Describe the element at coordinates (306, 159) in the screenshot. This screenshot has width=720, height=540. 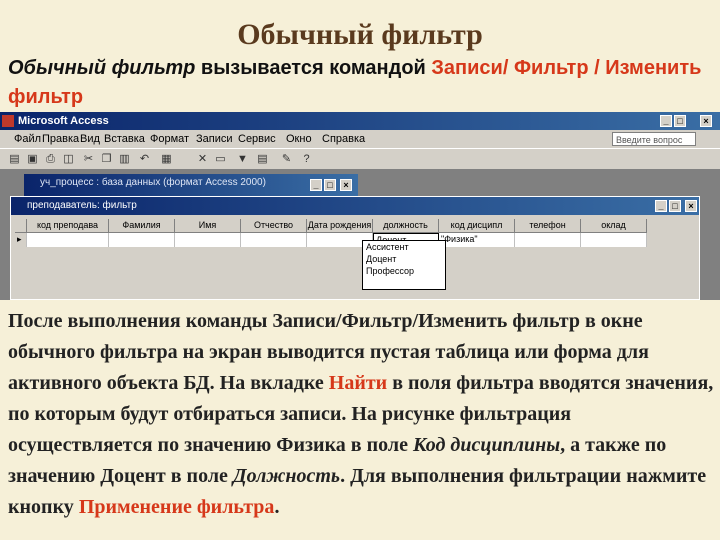
I see `help-icon: ?` at that location.